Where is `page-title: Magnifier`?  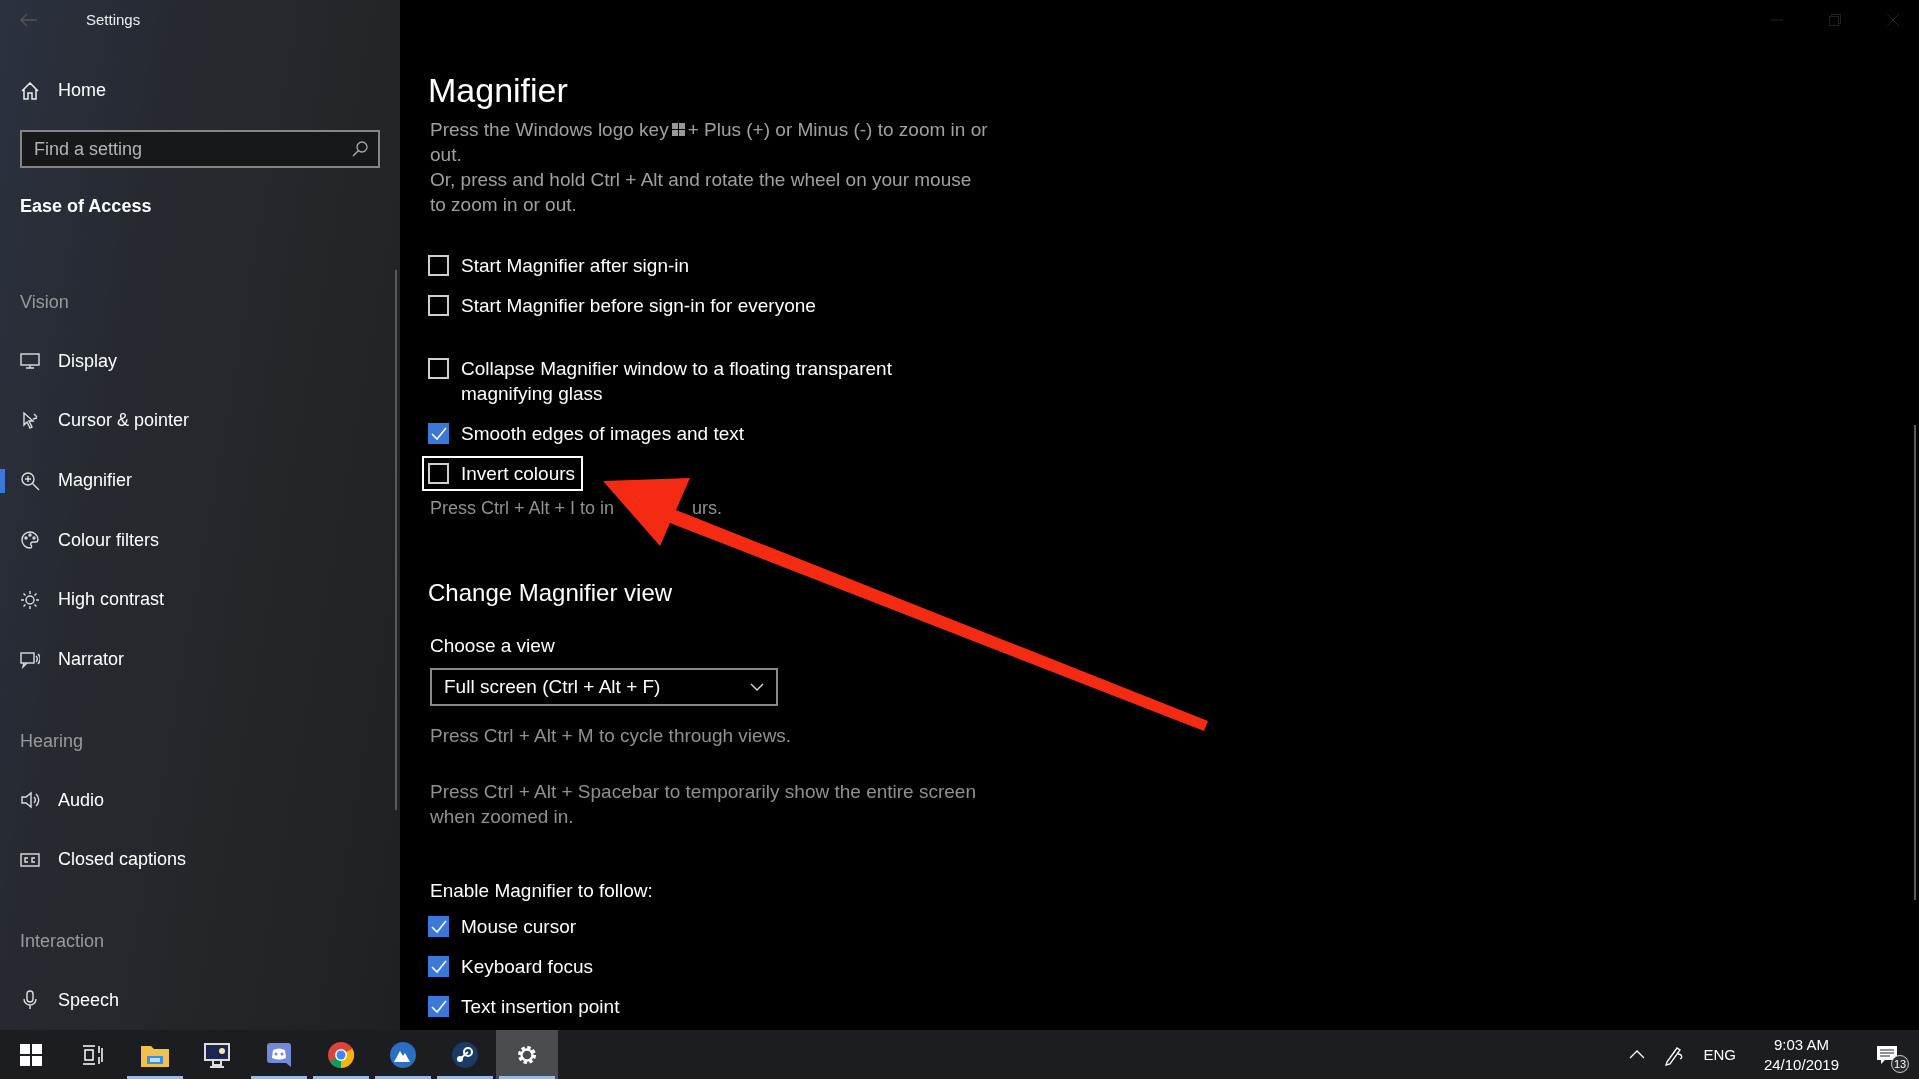 page-title: Magnifier is located at coordinates (498, 90).